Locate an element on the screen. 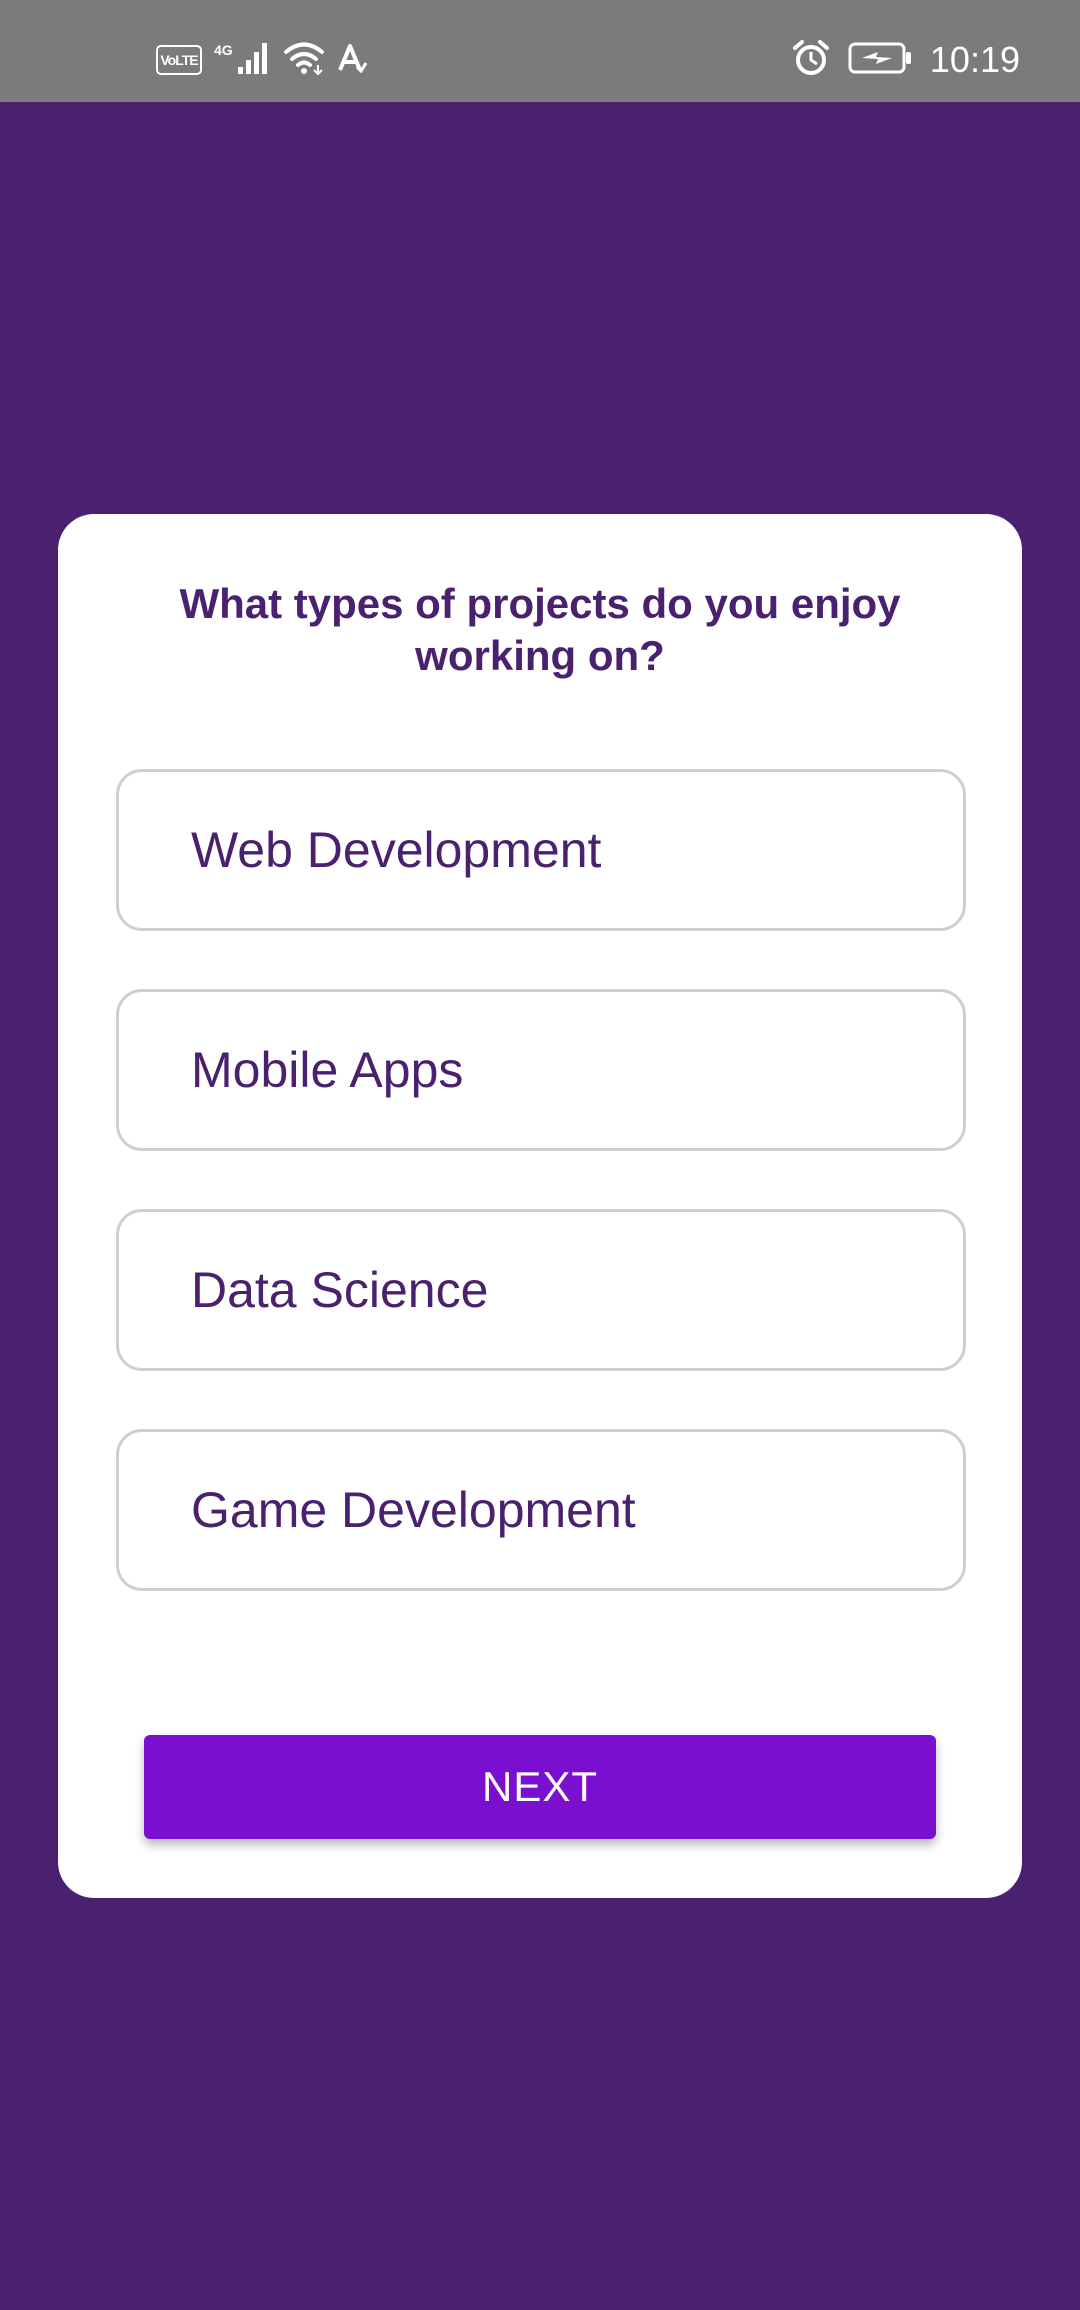  option-label: Game Development is located at coordinates (413, 1510).